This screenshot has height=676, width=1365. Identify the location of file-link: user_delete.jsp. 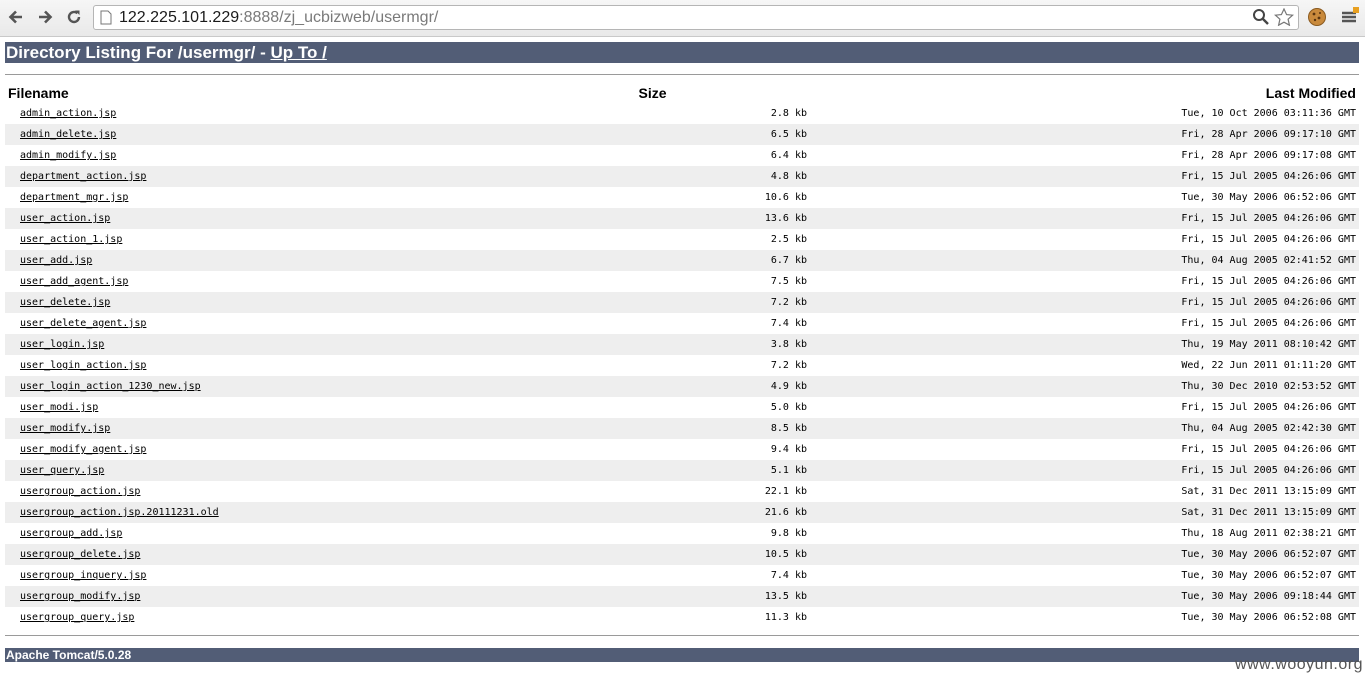
(59, 302).